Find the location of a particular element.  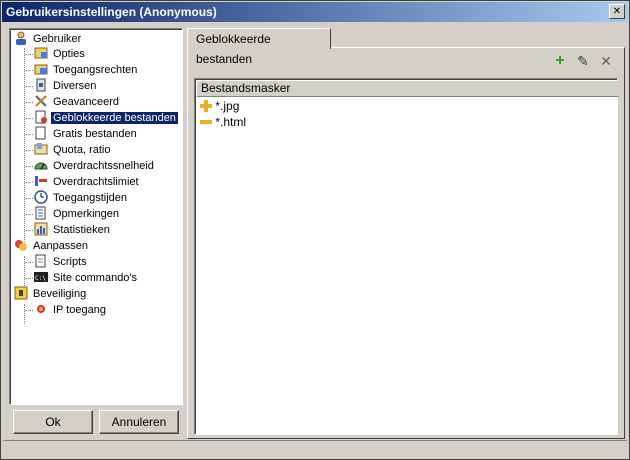

console-icon: C:\ is located at coordinates (41, 277).